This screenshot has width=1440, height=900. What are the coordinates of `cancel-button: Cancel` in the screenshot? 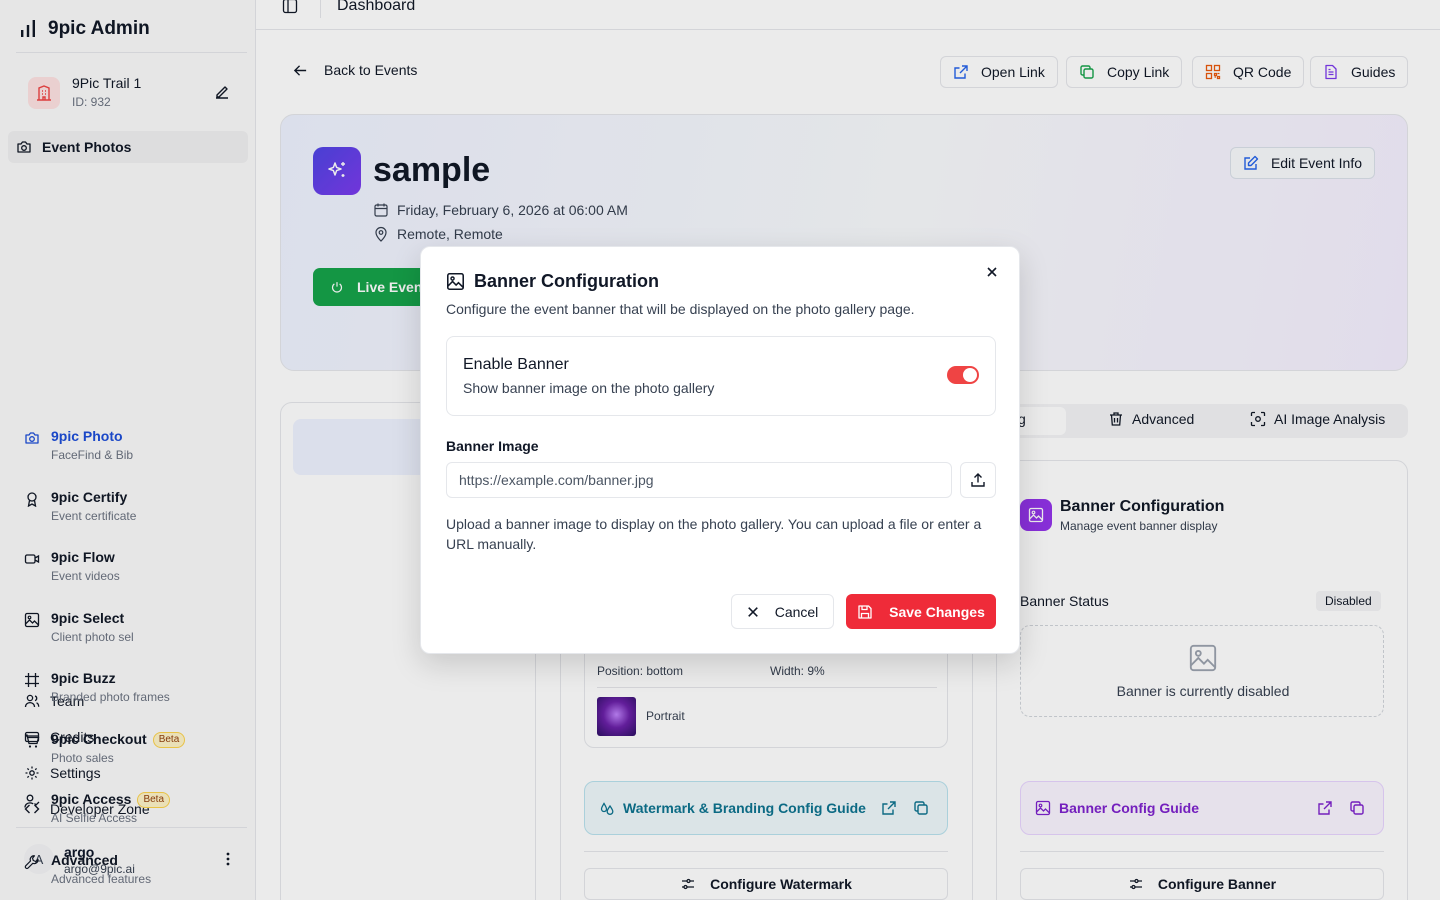 It's located at (782, 611).